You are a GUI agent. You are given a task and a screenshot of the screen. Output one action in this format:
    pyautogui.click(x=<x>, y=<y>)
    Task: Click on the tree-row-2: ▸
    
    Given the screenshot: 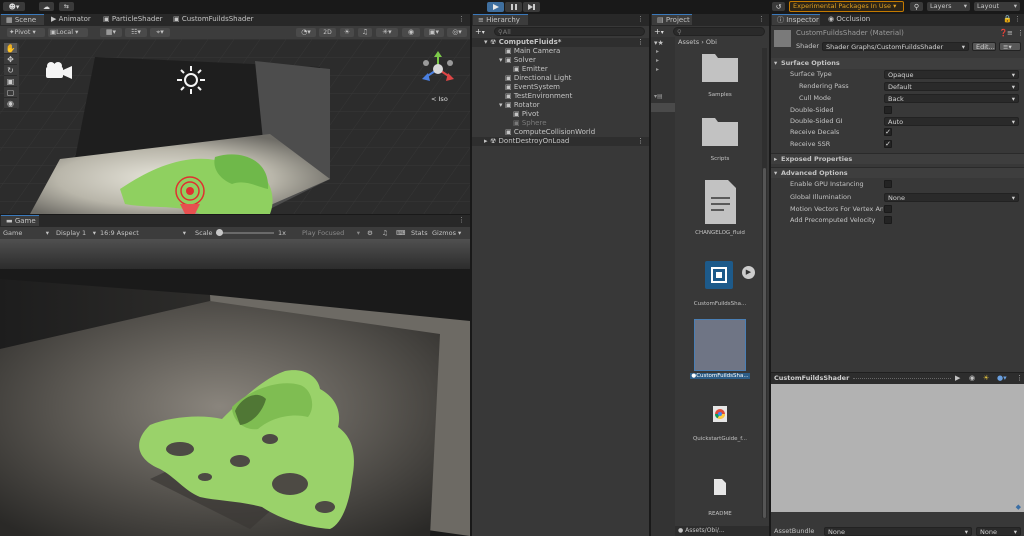 What is the action you would take?
    pyautogui.click(x=657, y=60)
    